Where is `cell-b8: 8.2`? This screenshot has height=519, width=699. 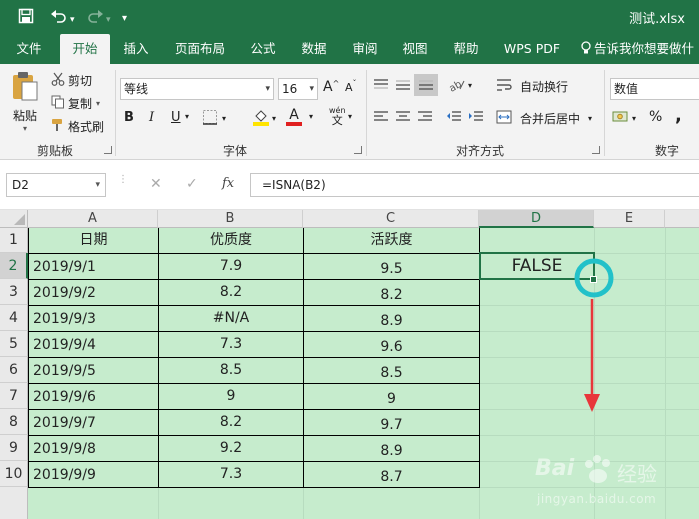 cell-b8: 8.2 is located at coordinates (231, 422).